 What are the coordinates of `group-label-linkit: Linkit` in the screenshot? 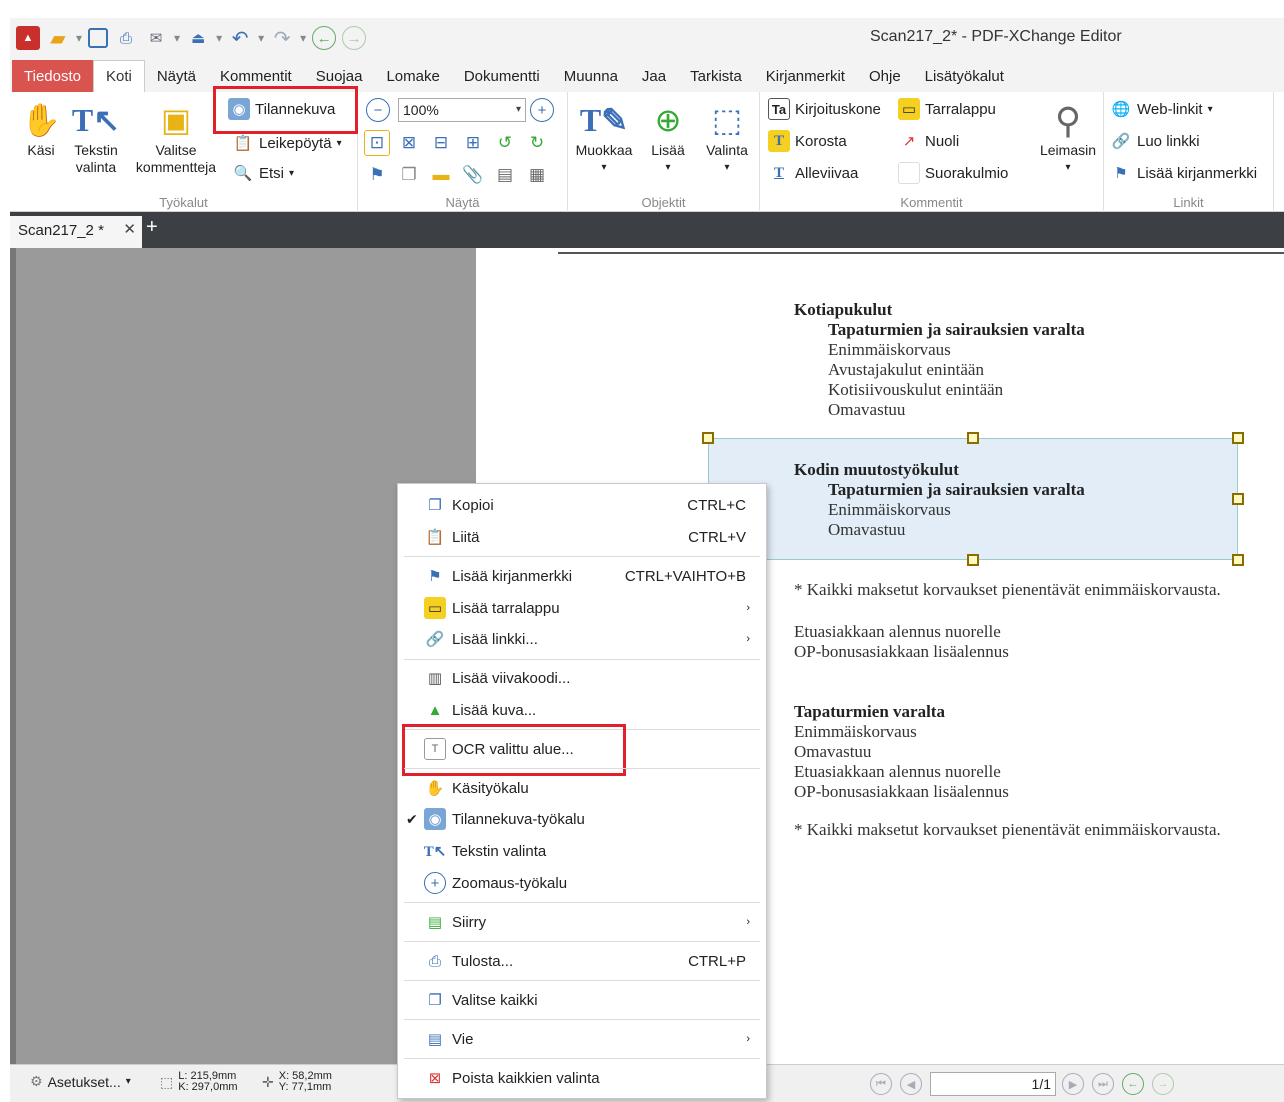 It's located at (1188, 202).